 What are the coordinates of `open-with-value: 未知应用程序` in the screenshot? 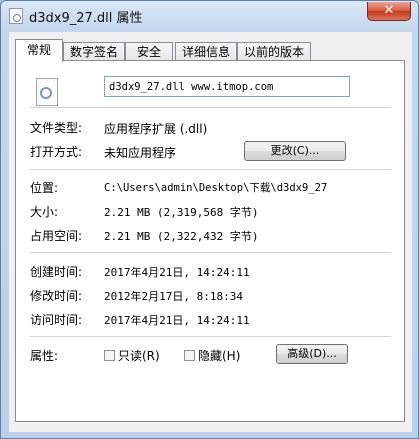 It's located at (140, 153).